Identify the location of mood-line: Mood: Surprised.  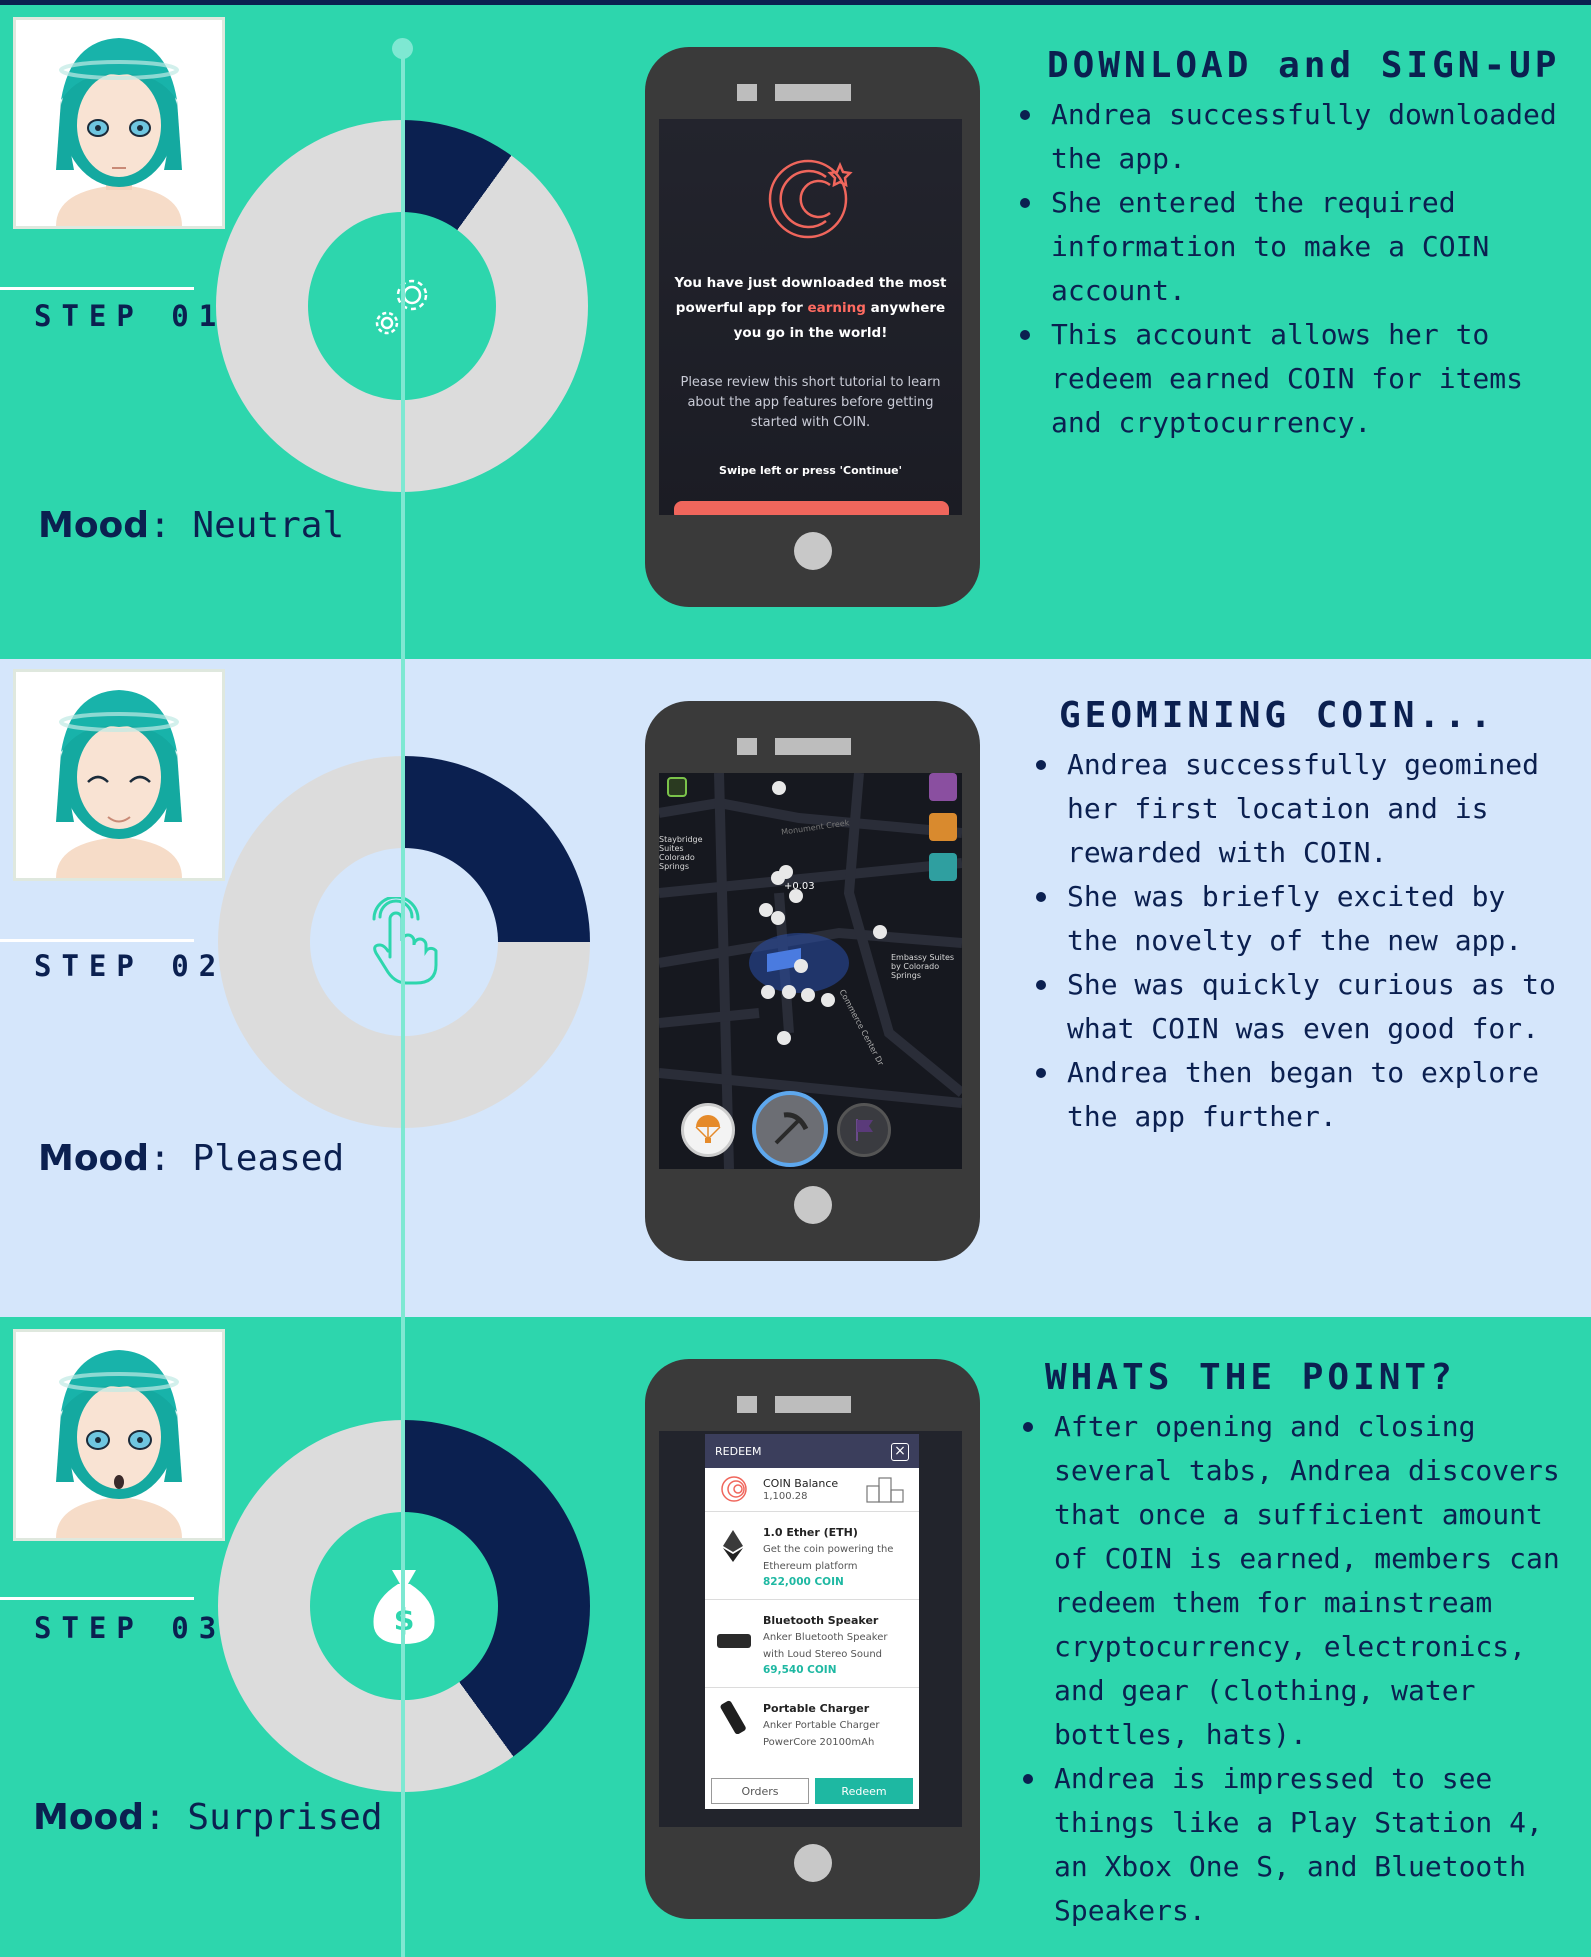
(208, 1817).